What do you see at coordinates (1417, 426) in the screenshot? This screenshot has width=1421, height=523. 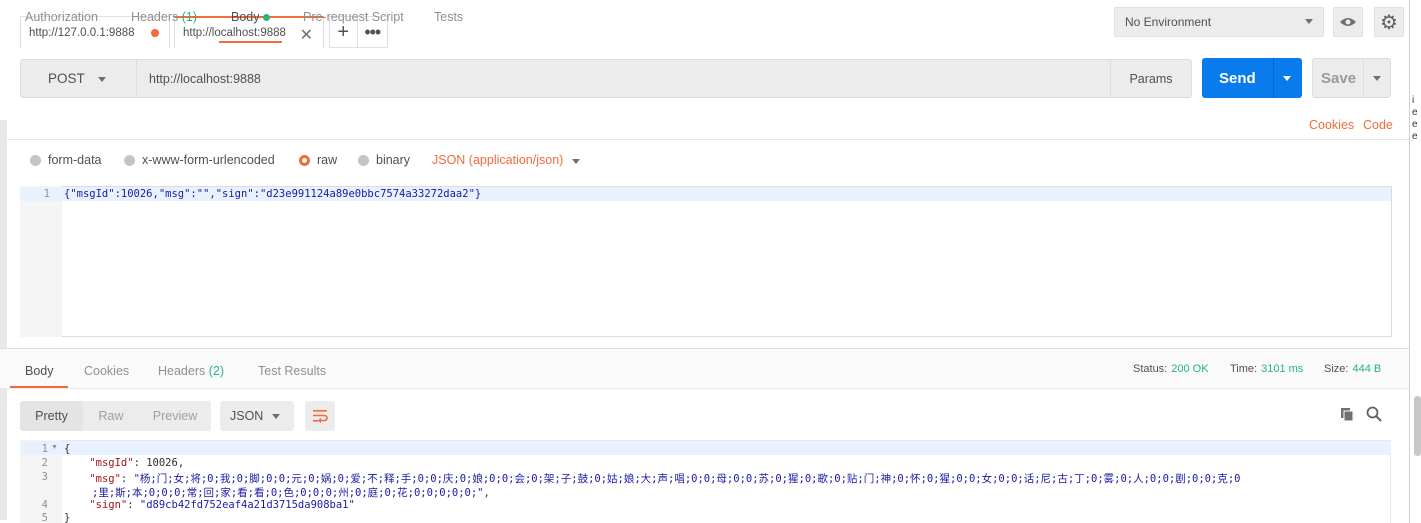 I see `right-scrollbar` at bounding box center [1417, 426].